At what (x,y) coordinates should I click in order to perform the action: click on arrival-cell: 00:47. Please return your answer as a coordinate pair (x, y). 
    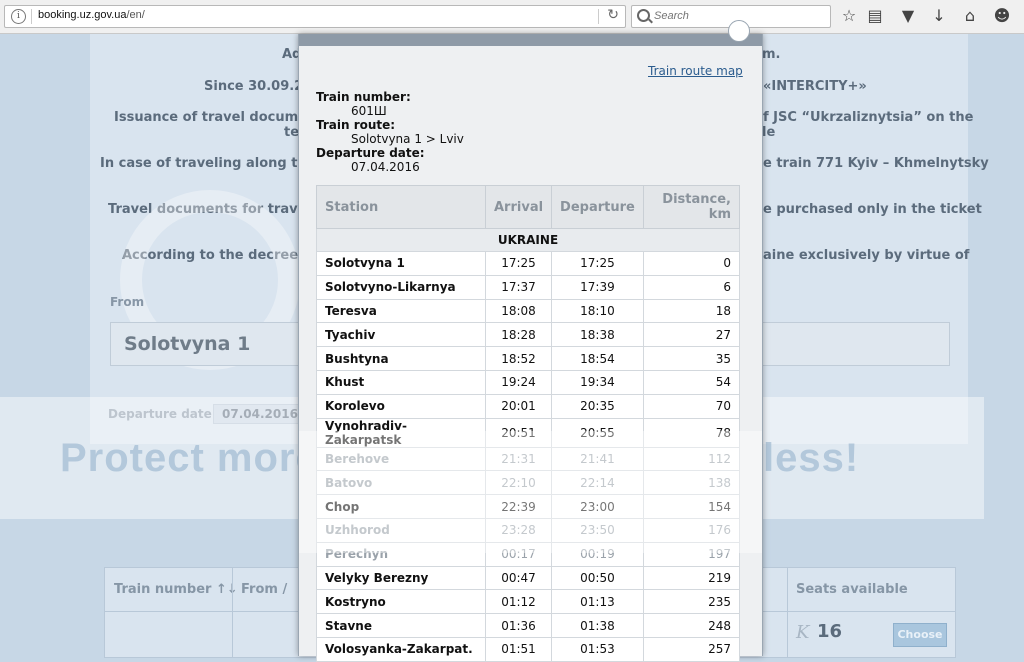
    Looking at the image, I should click on (518, 578).